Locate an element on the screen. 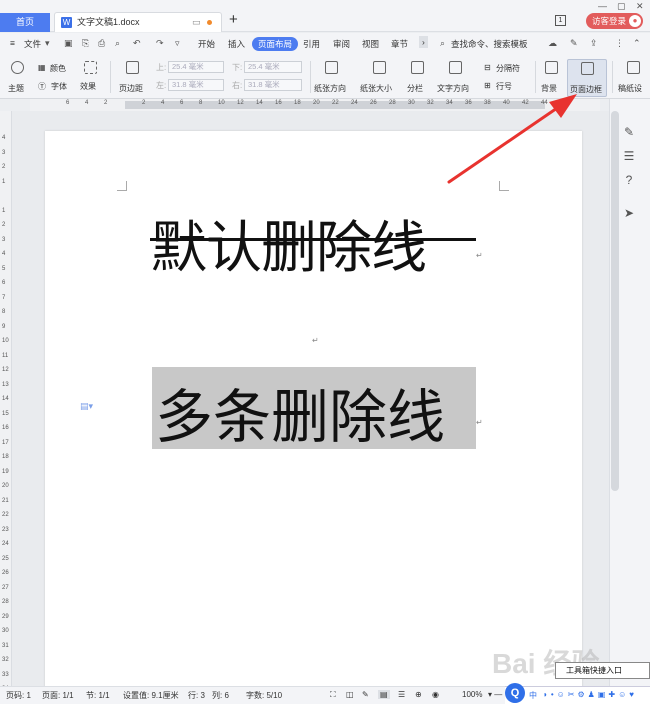 This screenshot has width=650, height=704. guest-login-button: 访客登录 ● is located at coordinates (614, 21).